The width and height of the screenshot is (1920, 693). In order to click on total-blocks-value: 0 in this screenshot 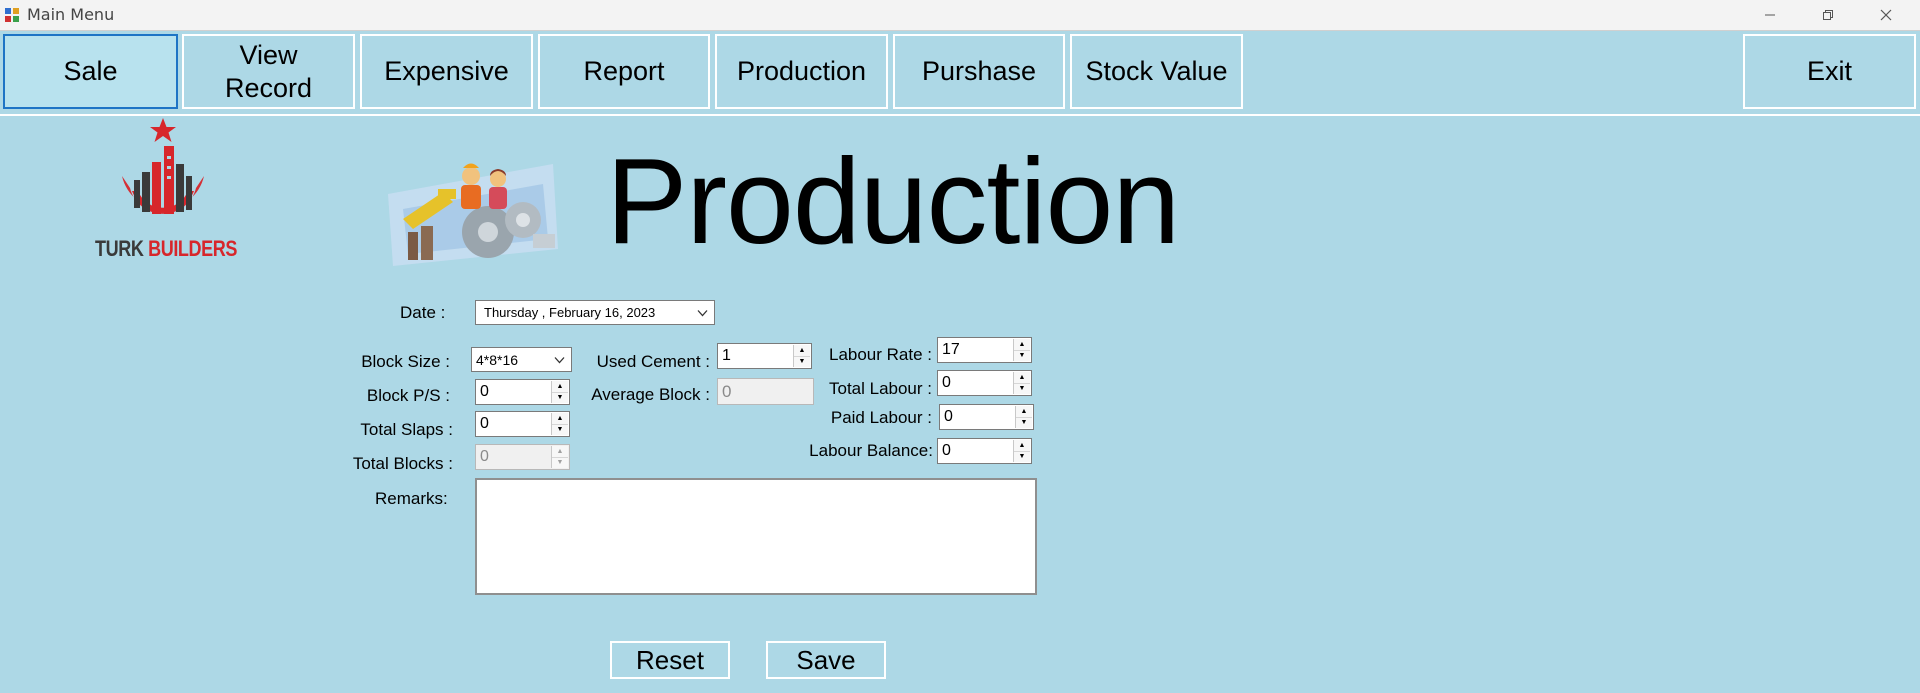, I will do `click(484, 456)`.